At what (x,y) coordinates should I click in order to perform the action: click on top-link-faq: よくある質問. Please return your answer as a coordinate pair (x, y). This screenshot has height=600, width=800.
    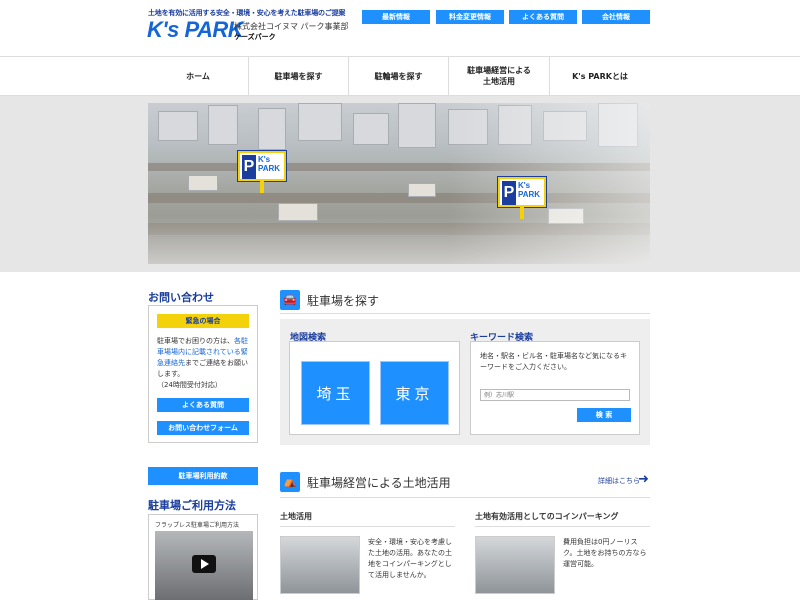
    Looking at the image, I should click on (543, 17).